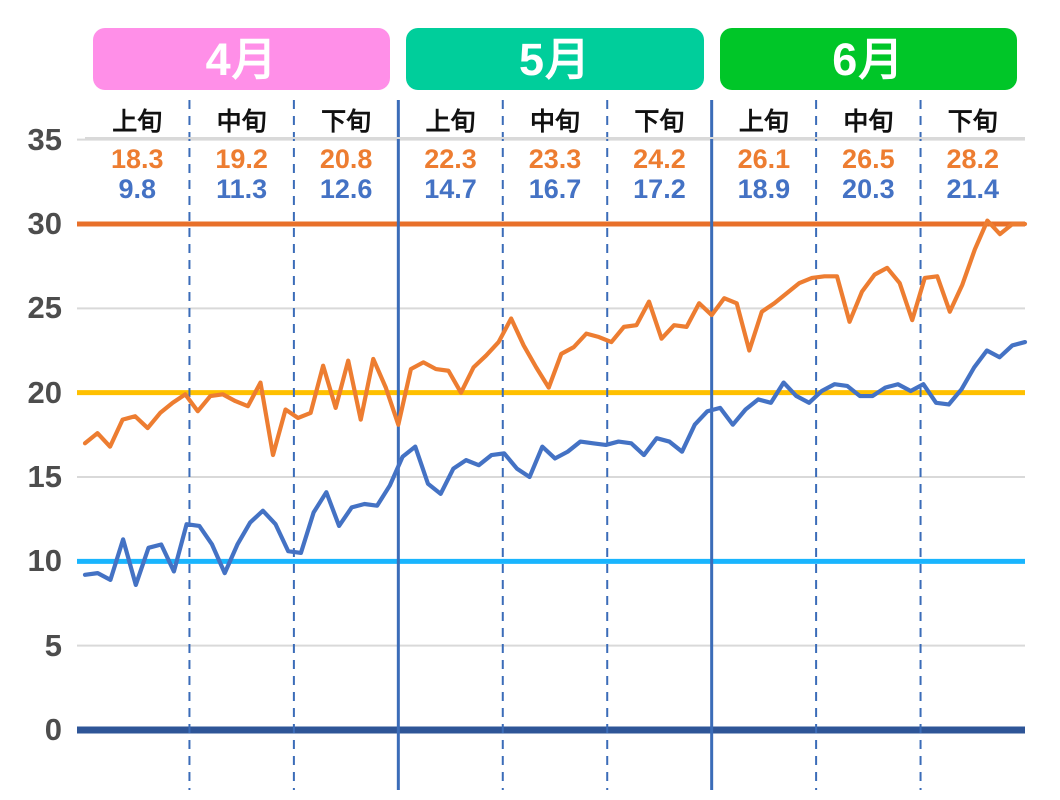 This screenshot has height=800, width=1060. What do you see at coordinates (137, 122) in the screenshot?
I see `period-label-0: 上旬` at bounding box center [137, 122].